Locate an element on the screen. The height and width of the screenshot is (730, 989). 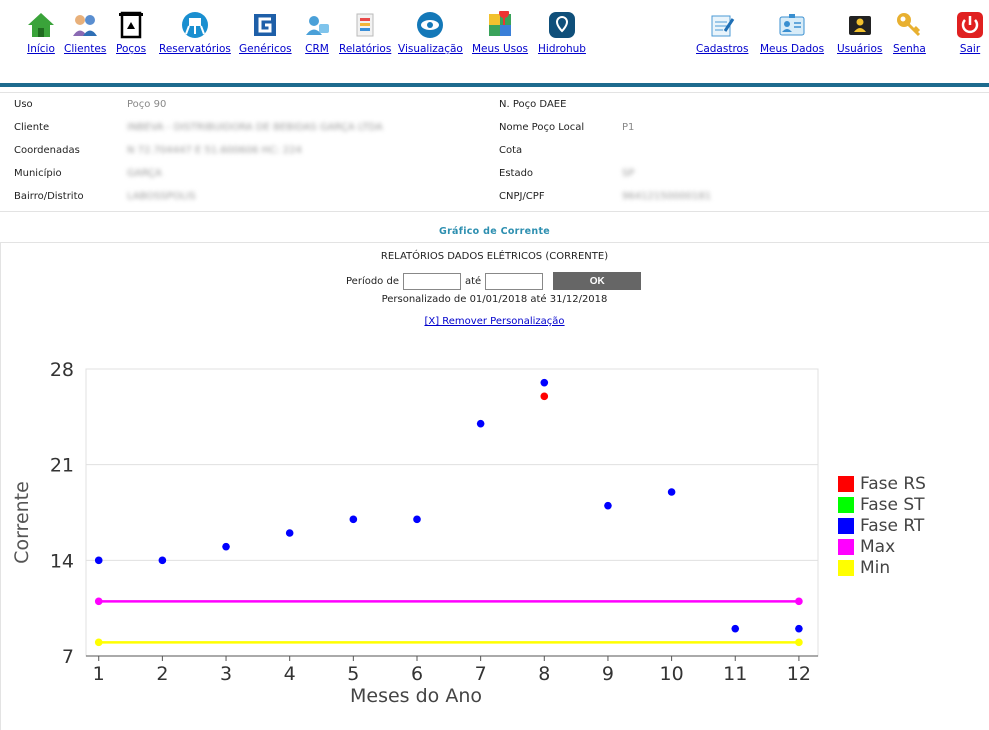
estado-value: SP is located at coordinates (628, 173).